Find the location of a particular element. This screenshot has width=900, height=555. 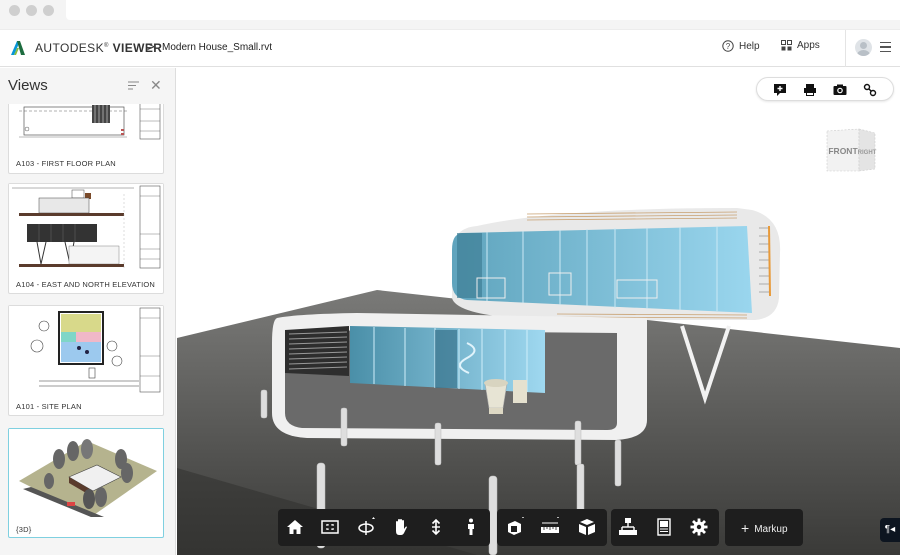

window-minimize-dot is located at coordinates (31, 10).